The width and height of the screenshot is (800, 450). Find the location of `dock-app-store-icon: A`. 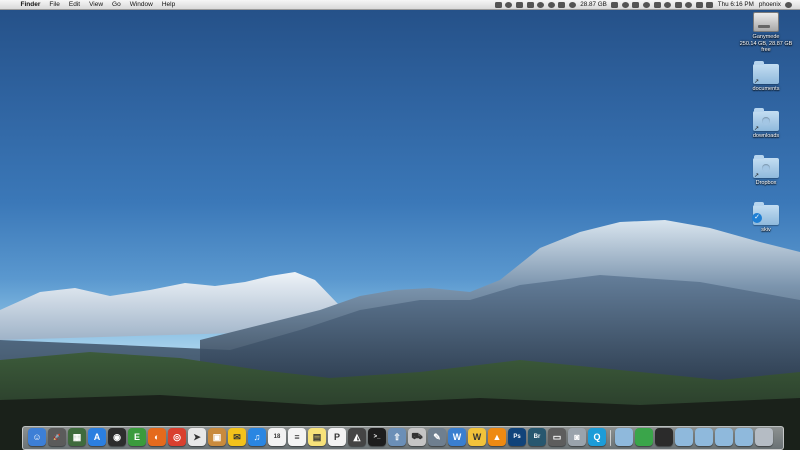

dock-app-store-icon: A is located at coordinates (97, 437).